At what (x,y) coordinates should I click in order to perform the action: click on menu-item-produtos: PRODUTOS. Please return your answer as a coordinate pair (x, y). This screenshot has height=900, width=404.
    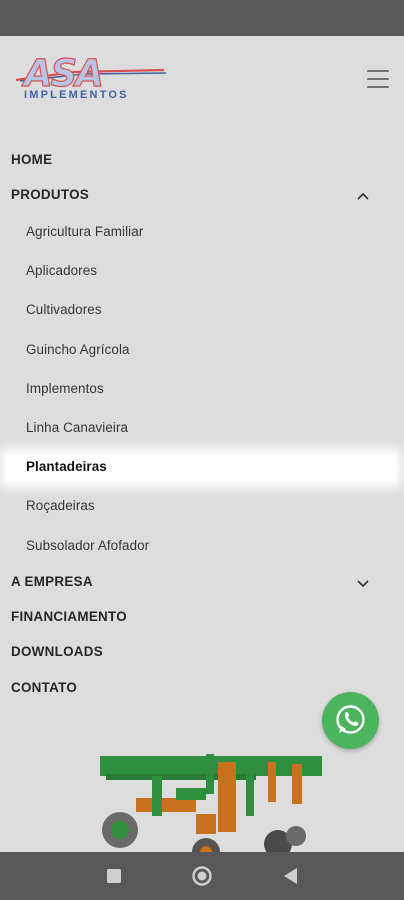
    Looking at the image, I should click on (50, 195).